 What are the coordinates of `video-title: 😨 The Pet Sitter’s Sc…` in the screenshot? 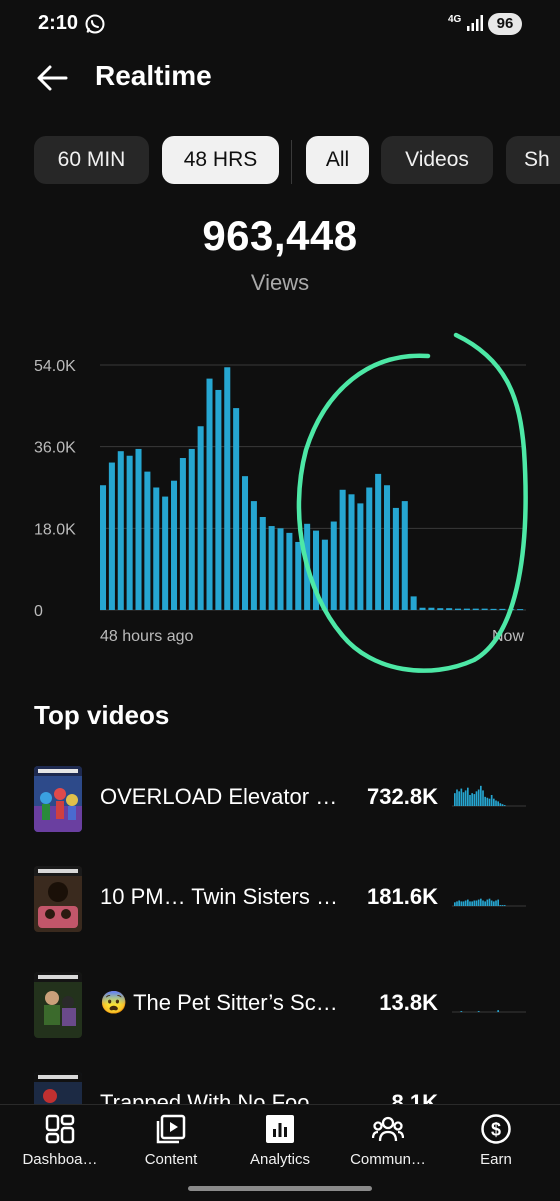 It's located at (219, 1002).